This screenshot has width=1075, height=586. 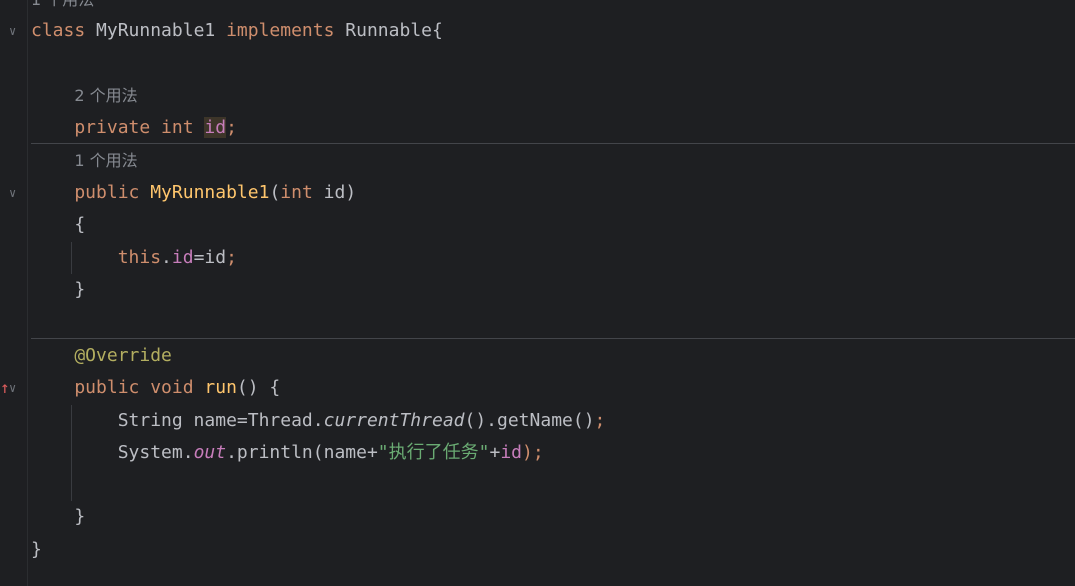 What do you see at coordinates (275, 192) in the screenshot?
I see `code-token: (` at bounding box center [275, 192].